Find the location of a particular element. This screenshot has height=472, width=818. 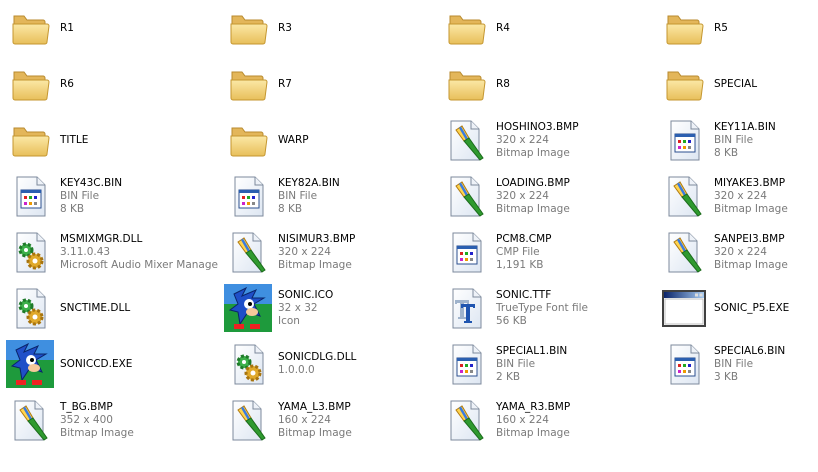

file-item: SANPEI3.BMP 320 x 224 Bitmap Image is located at coordinates (736, 252).